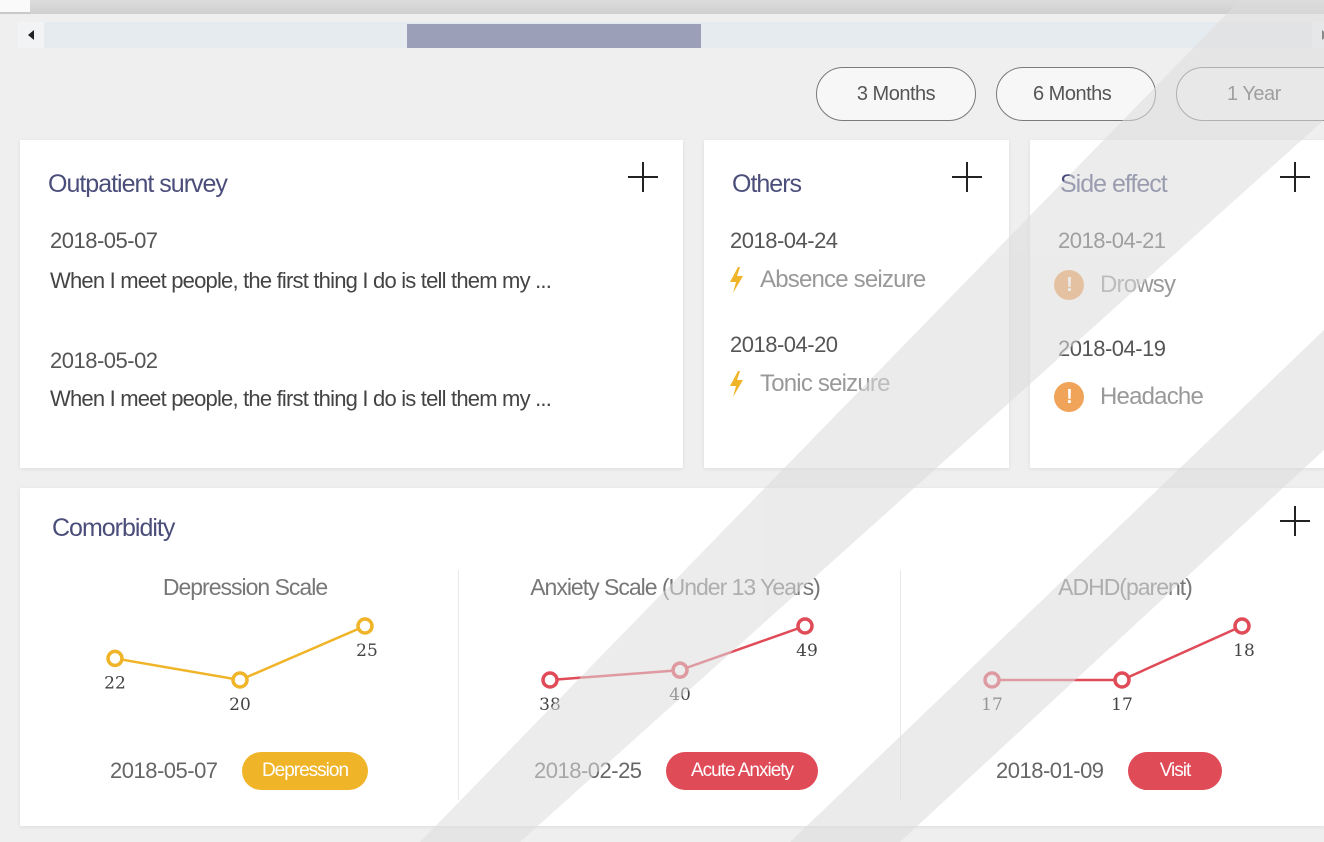 This screenshot has width=1324, height=842. I want to click on data-label: 40, so click(680, 695).